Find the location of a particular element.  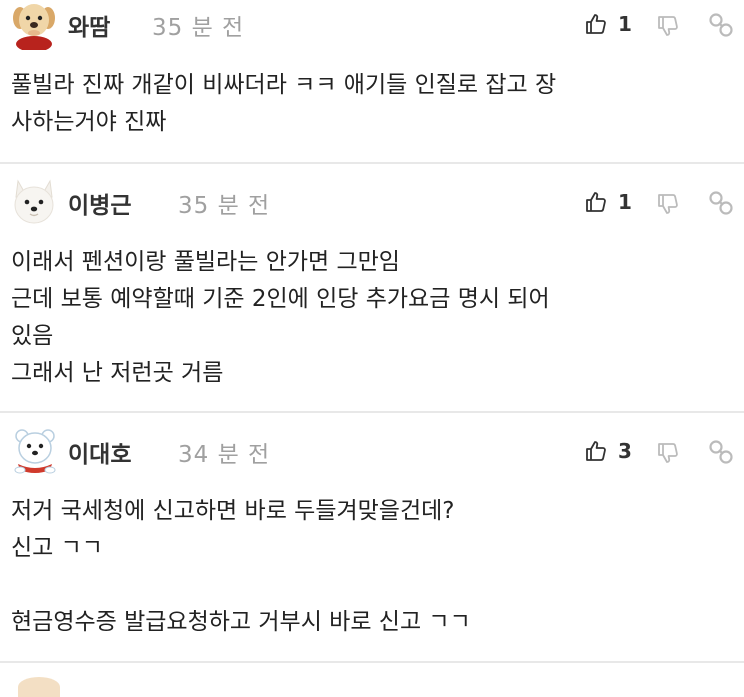

author-name: 와땀 is located at coordinates (89, 25).